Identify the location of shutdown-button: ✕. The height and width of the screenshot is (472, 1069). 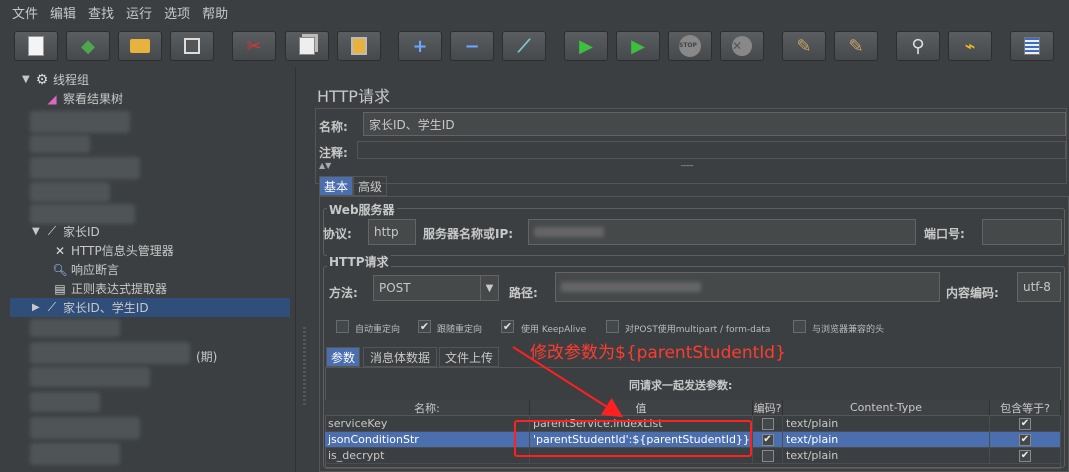
(742, 46).